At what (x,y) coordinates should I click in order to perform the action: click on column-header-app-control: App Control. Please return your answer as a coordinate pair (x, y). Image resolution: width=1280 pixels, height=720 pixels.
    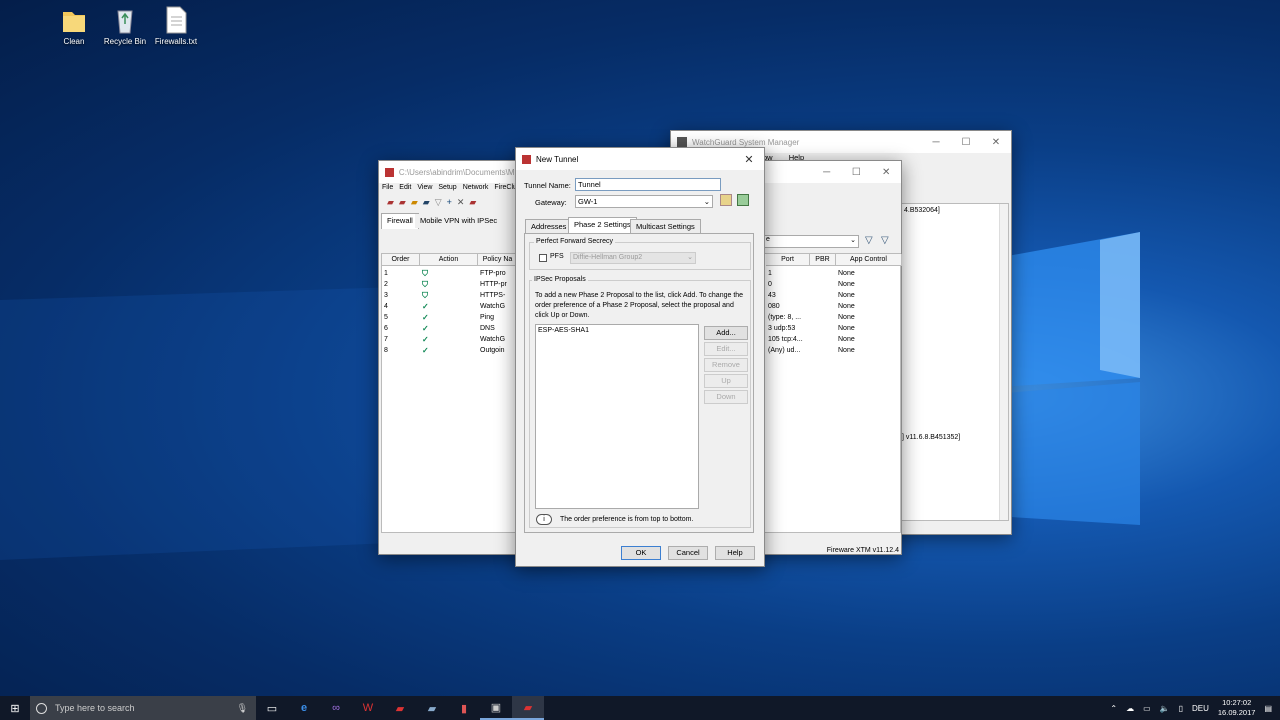
    Looking at the image, I should click on (869, 260).